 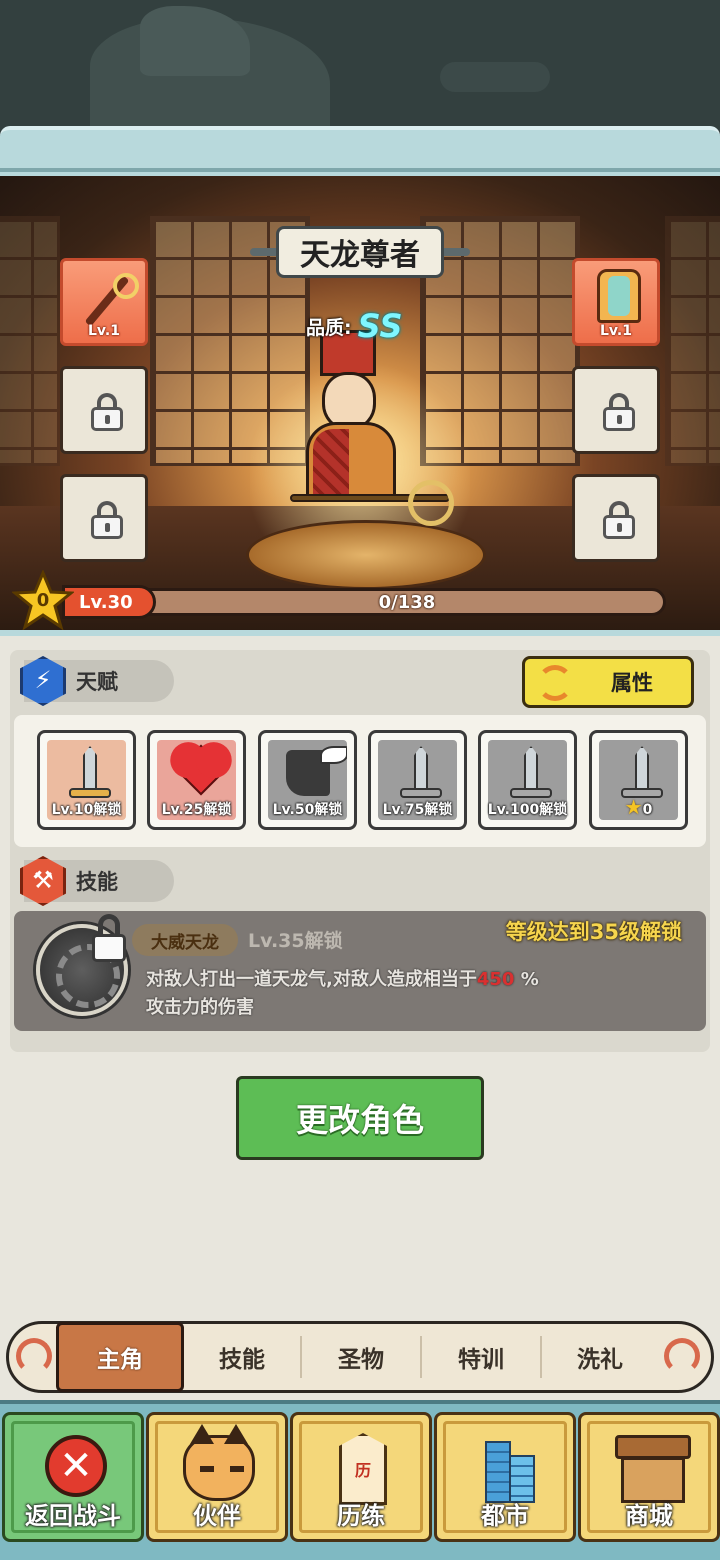 I want to click on nav-label: 商城, so click(x=649, y=1516).